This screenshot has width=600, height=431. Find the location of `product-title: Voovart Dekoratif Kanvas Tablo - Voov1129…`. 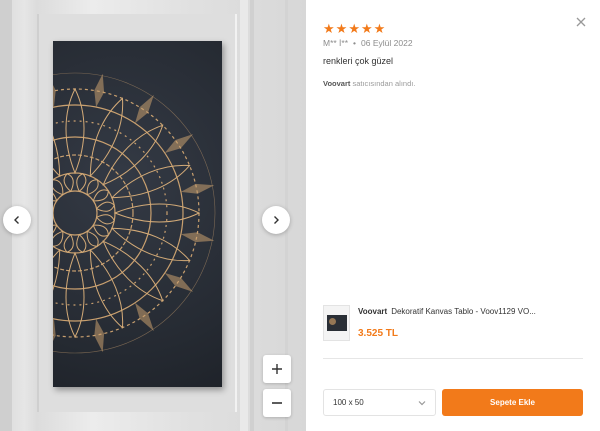

product-title: Voovart Dekoratif Kanvas Tablo - Voov1129… is located at coordinates (468, 311).